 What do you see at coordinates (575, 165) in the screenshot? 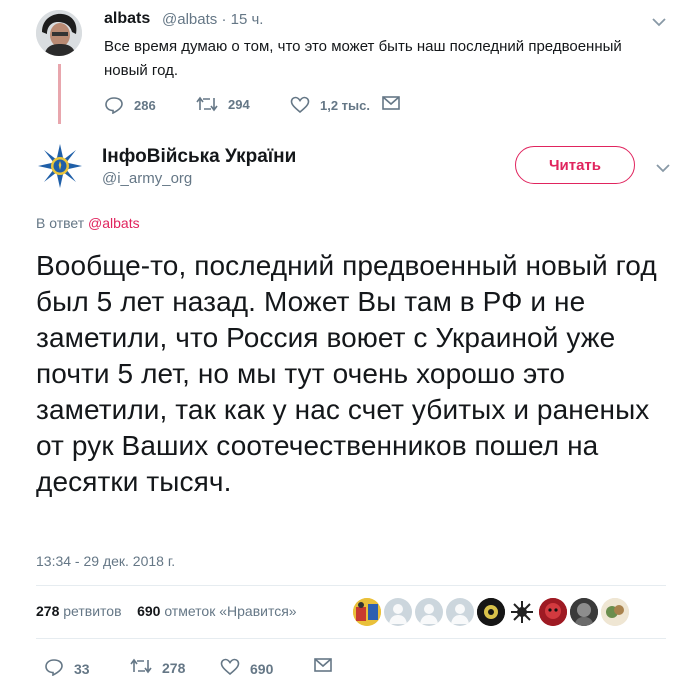
I see `follow-button: Читать` at bounding box center [575, 165].